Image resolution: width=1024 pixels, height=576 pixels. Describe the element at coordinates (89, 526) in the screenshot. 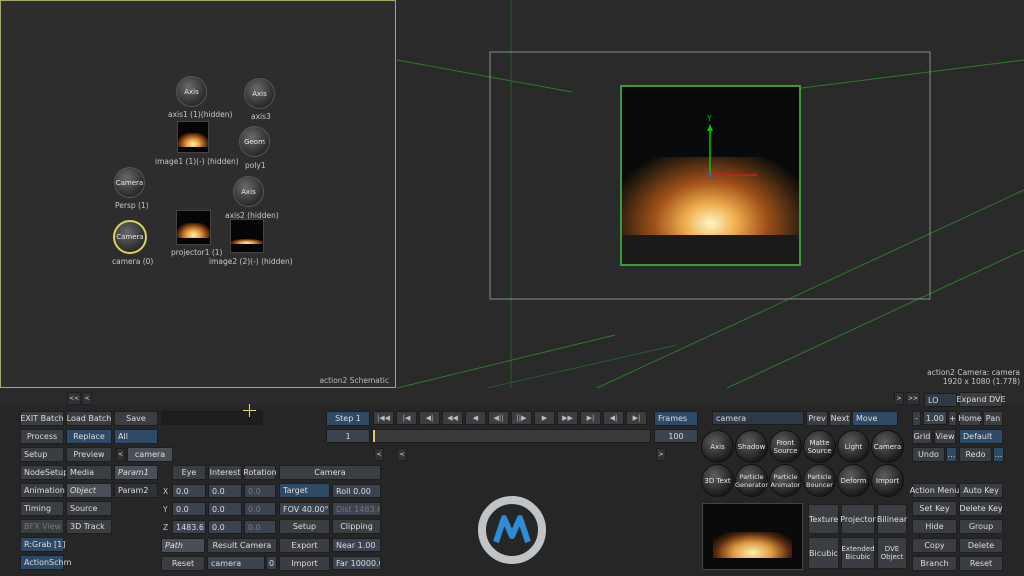

I see `3d-track-button: 3D Track` at that location.